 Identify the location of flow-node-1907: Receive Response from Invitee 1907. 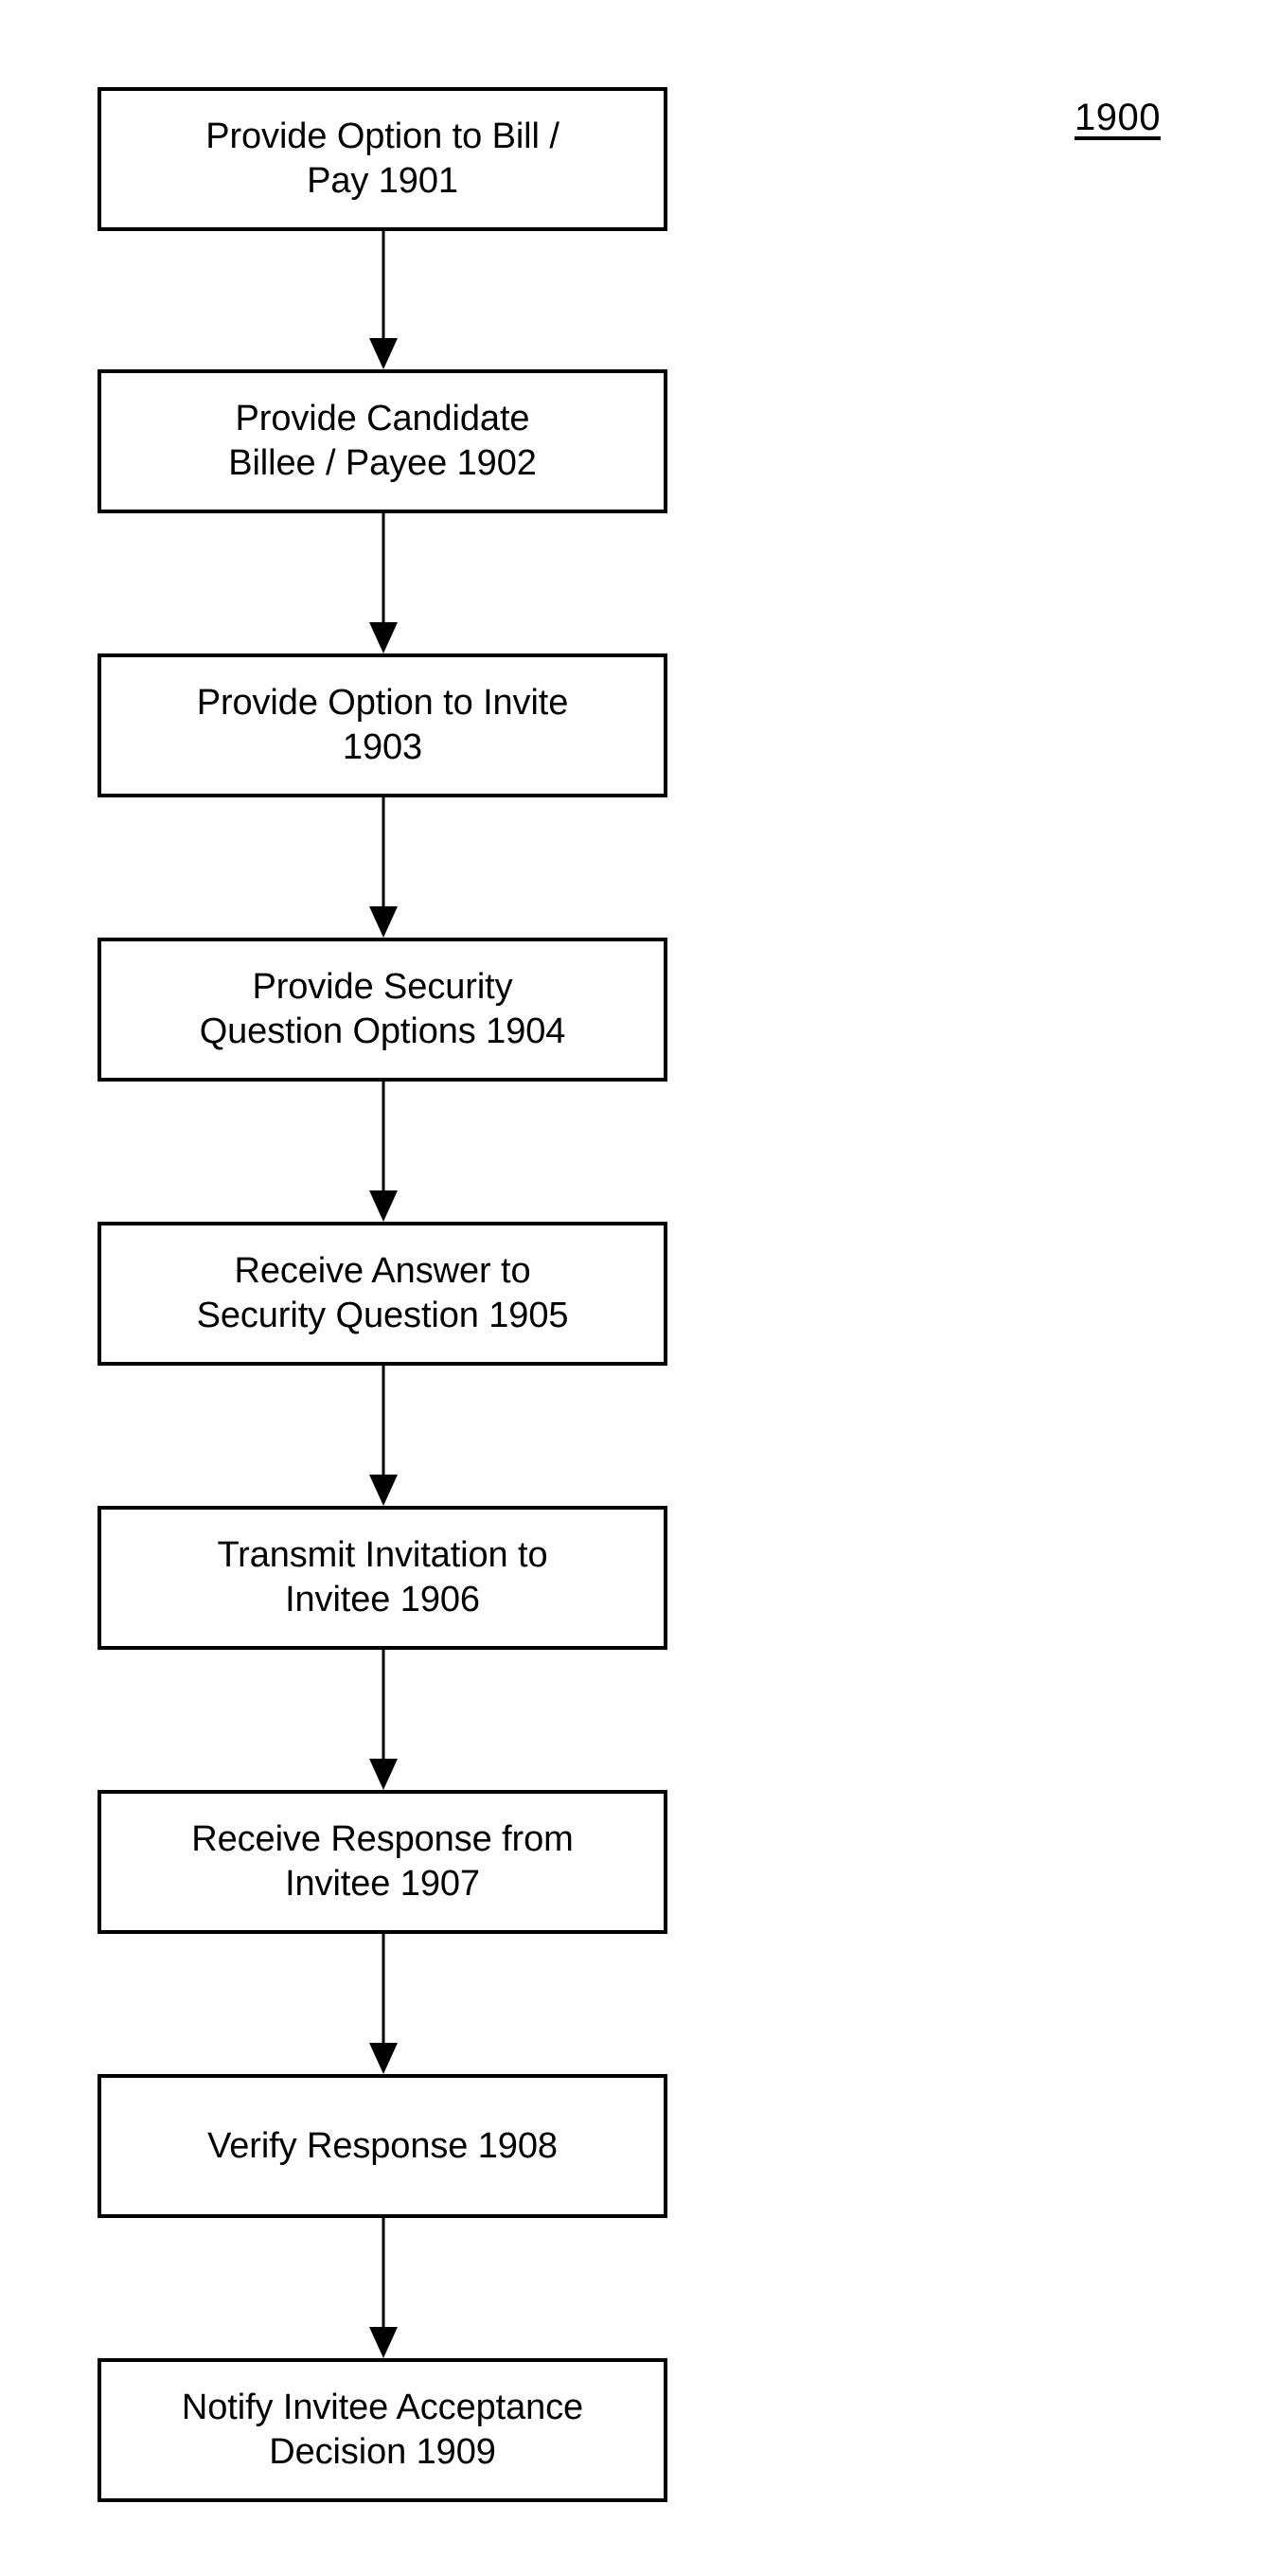
(382, 1862).